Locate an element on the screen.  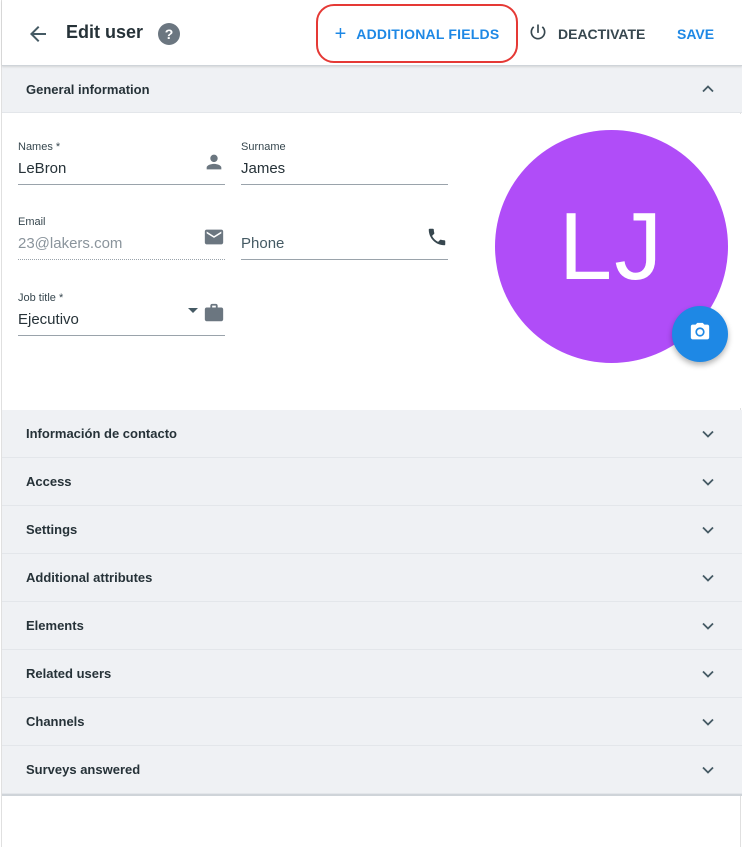
power-icon is located at coordinates (538, 34).